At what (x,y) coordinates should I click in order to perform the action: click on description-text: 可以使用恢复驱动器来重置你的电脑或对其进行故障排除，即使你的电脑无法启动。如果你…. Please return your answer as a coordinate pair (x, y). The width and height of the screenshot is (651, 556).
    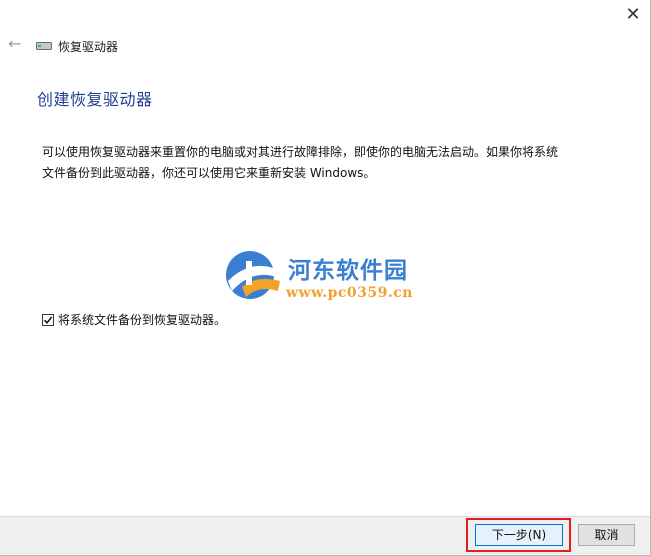
    Looking at the image, I should click on (300, 162).